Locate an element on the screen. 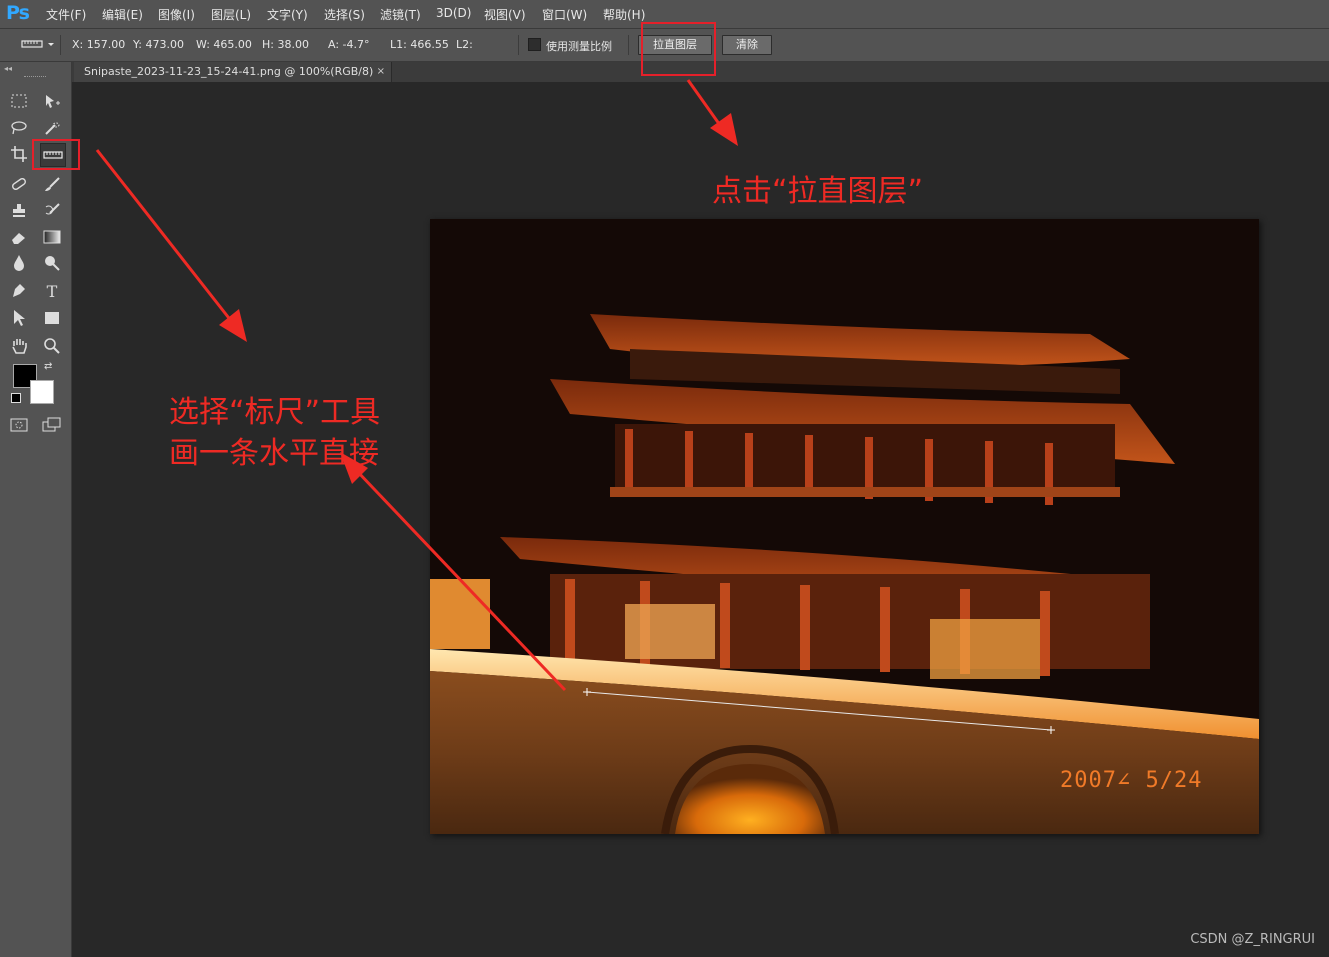 Image resolution: width=1329 pixels, height=957 pixels. straighten-button-highlight is located at coordinates (678, 49).